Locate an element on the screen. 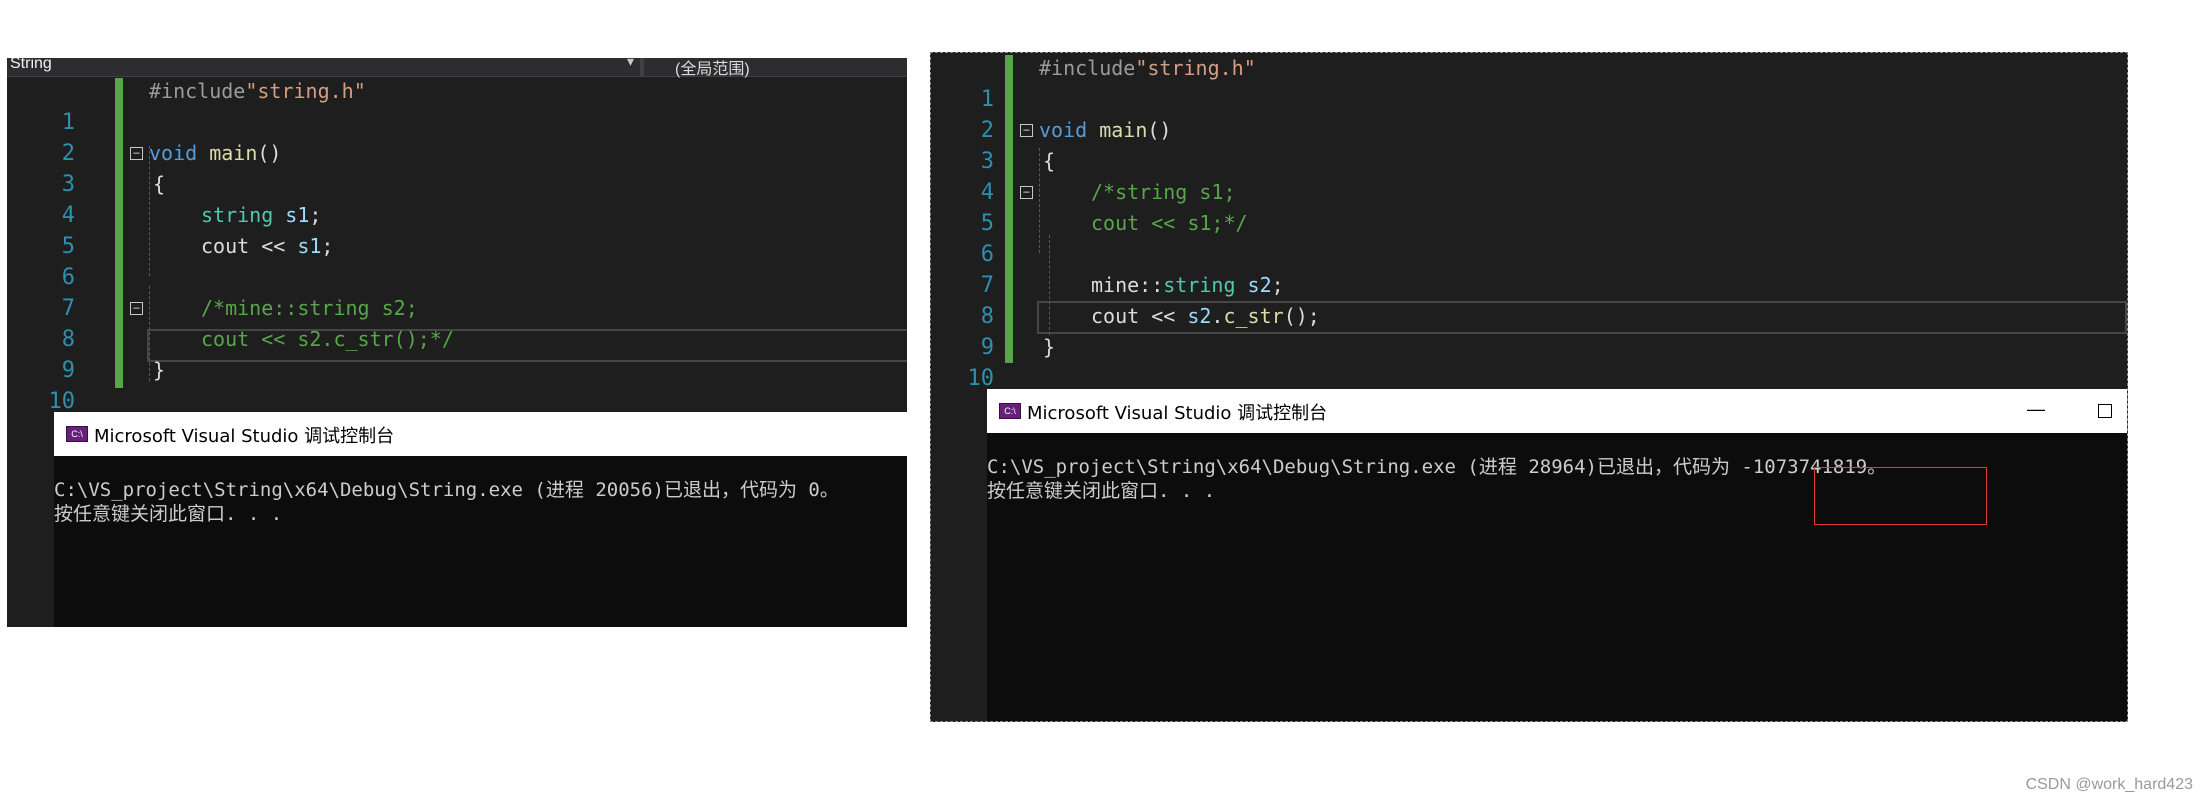  watermark: CSDN @work_hard423 is located at coordinates (2109, 784).